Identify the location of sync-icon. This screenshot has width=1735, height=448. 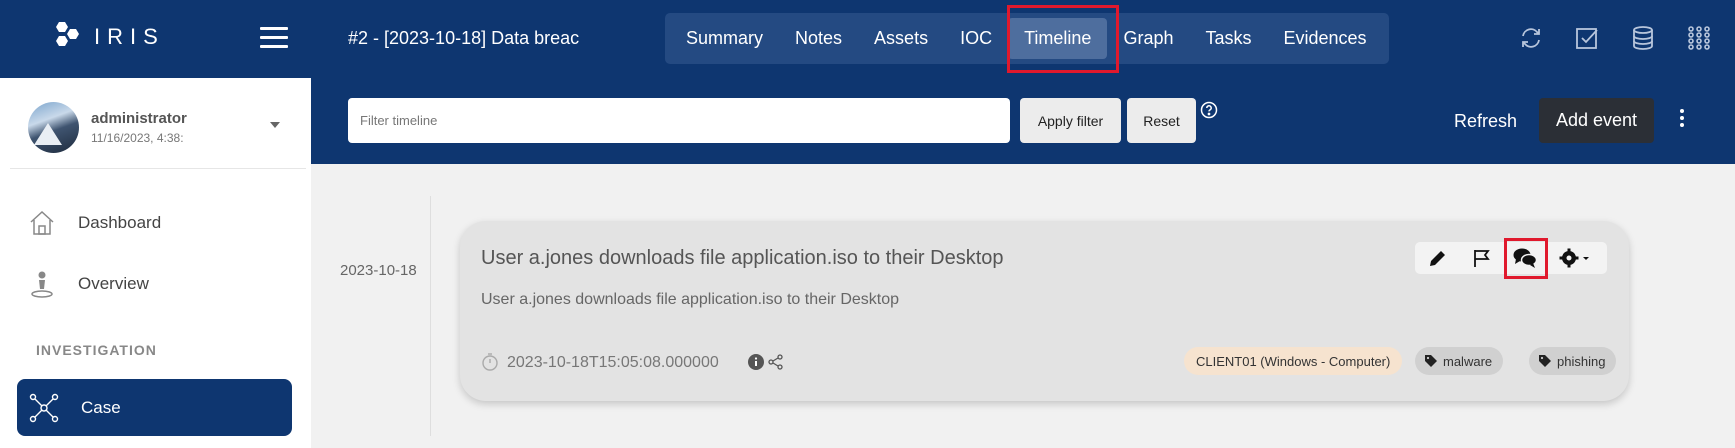
(1531, 38).